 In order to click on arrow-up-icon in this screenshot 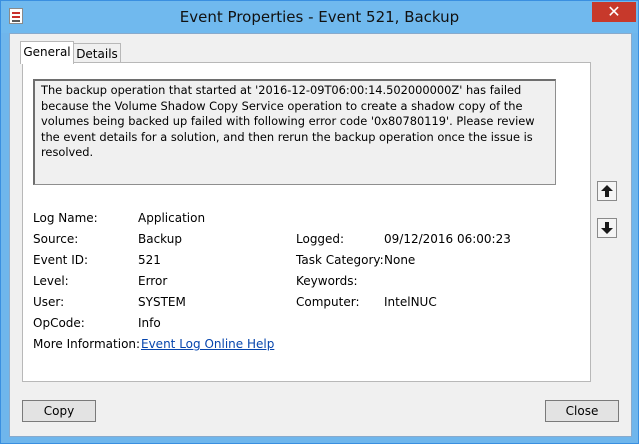, I will do `click(607, 191)`.